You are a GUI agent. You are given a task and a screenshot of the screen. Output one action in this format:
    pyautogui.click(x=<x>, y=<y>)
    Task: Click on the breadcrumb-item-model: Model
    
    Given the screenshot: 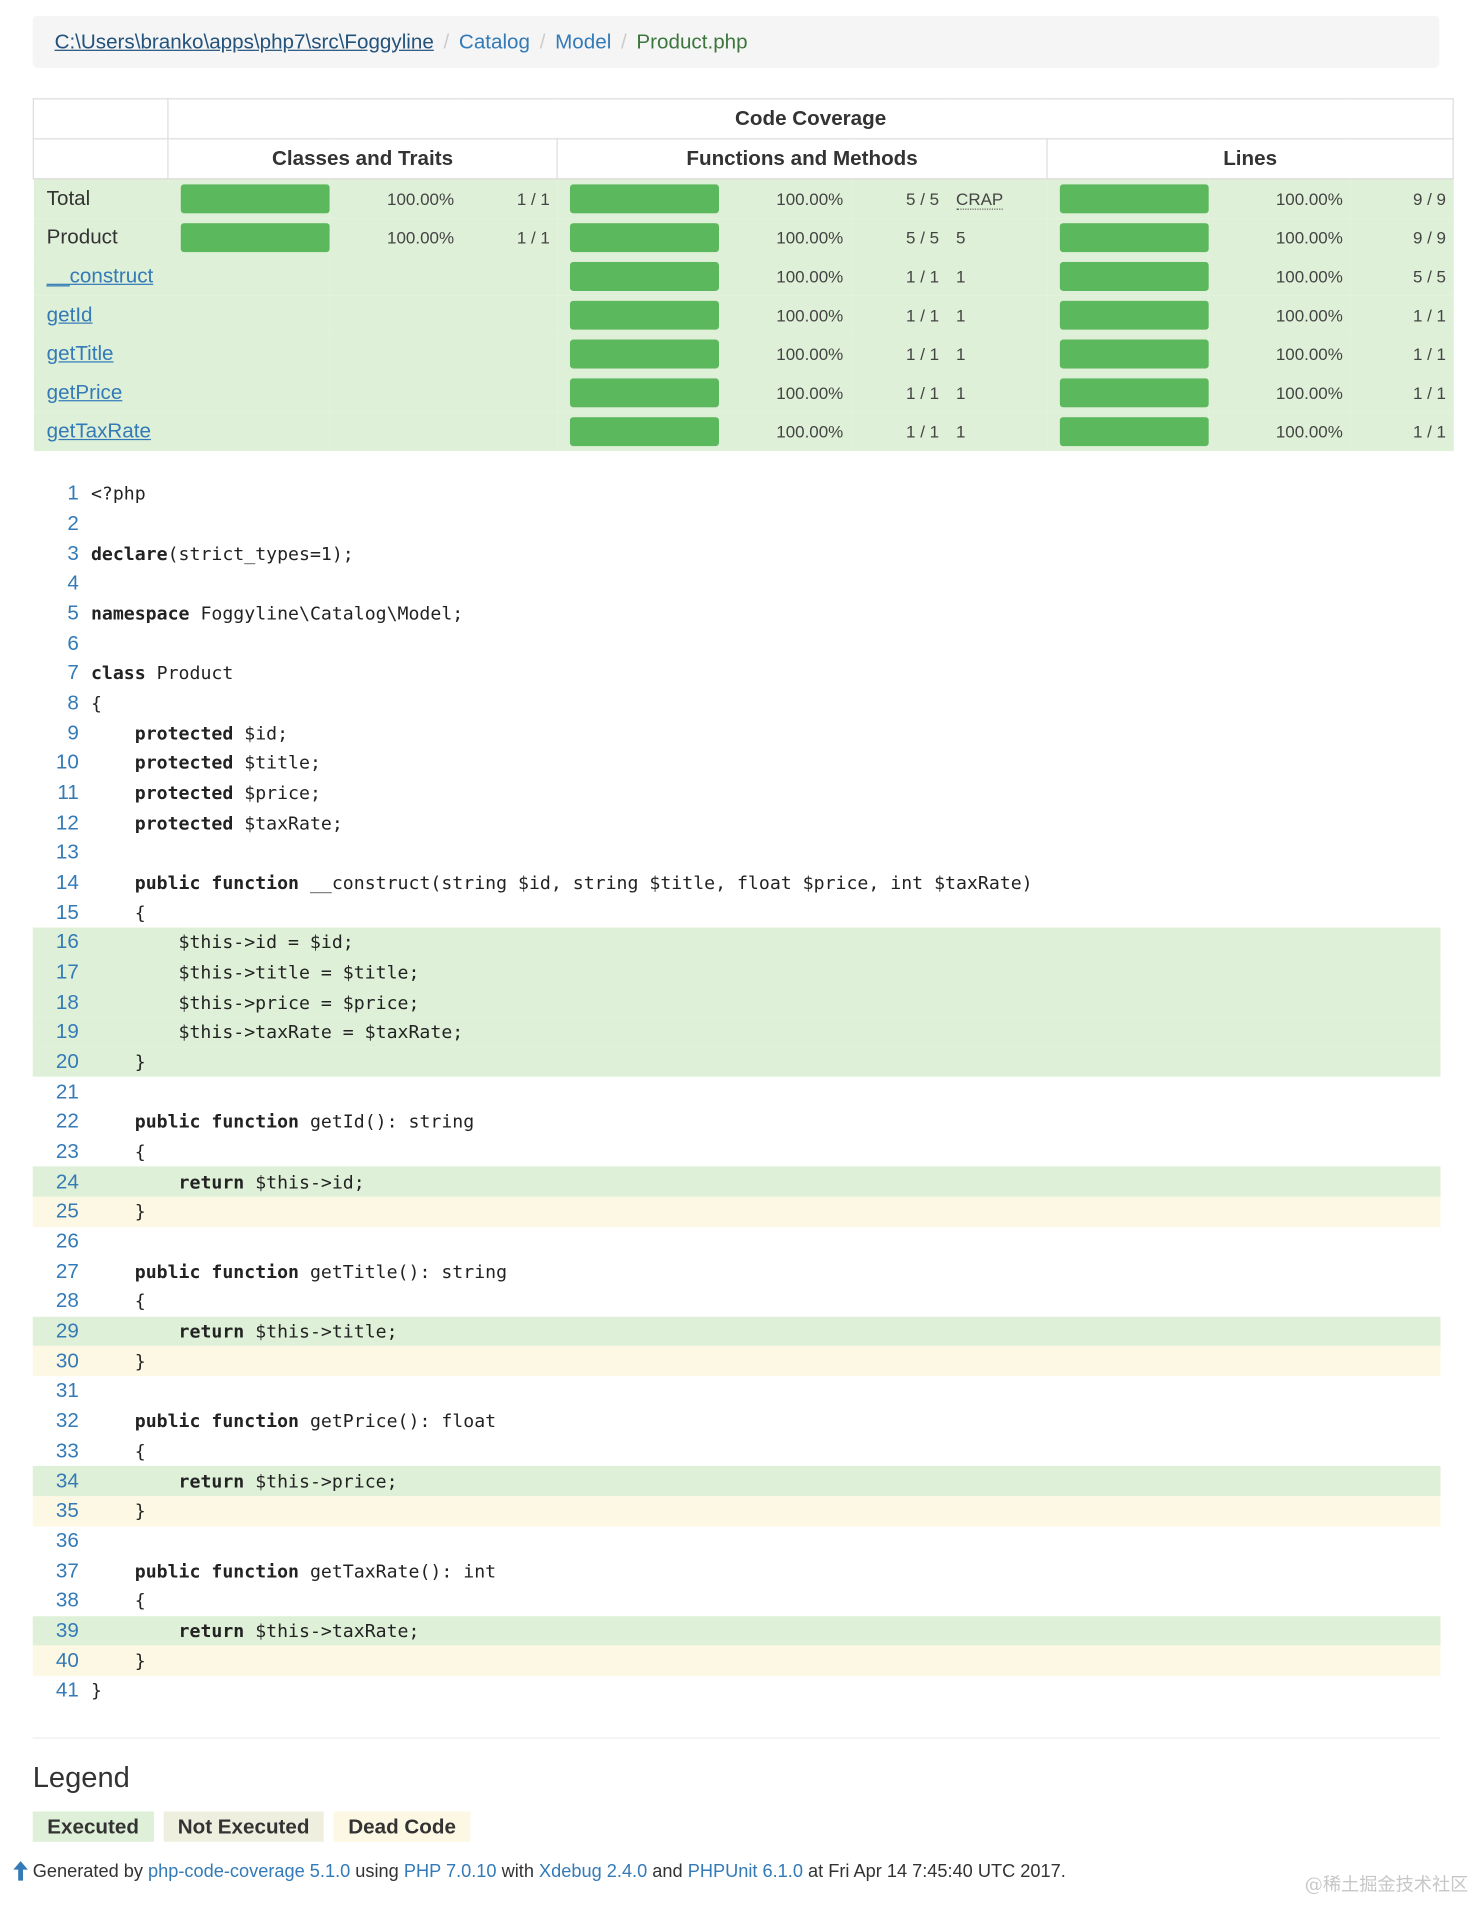 What is the action you would take?
    pyautogui.click(x=583, y=42)
    